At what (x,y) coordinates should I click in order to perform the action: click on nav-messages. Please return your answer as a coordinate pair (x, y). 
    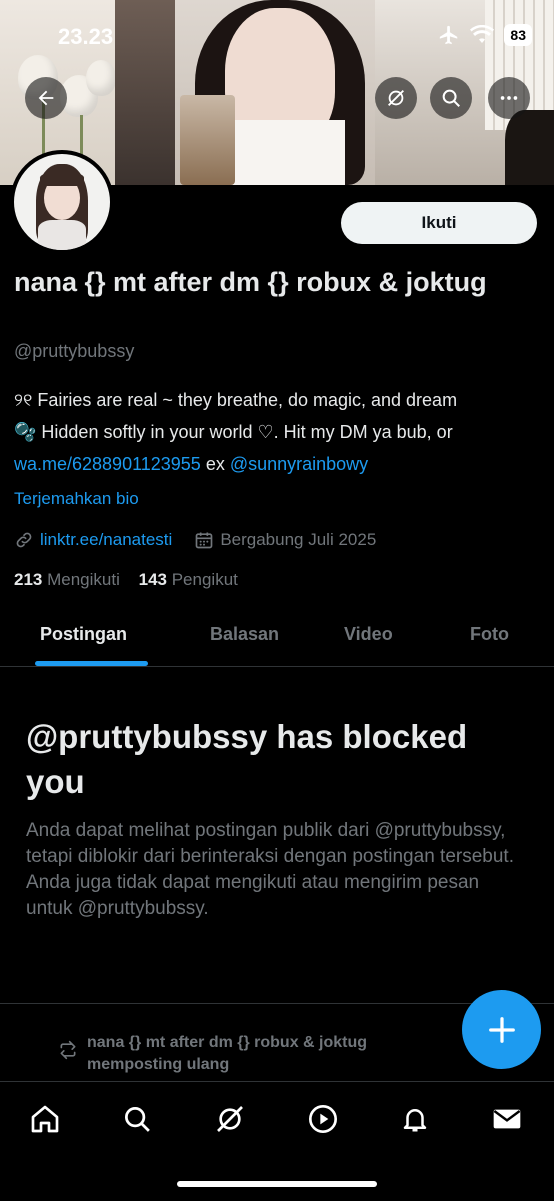
    Looking at the image, I should click on (507, 1119).